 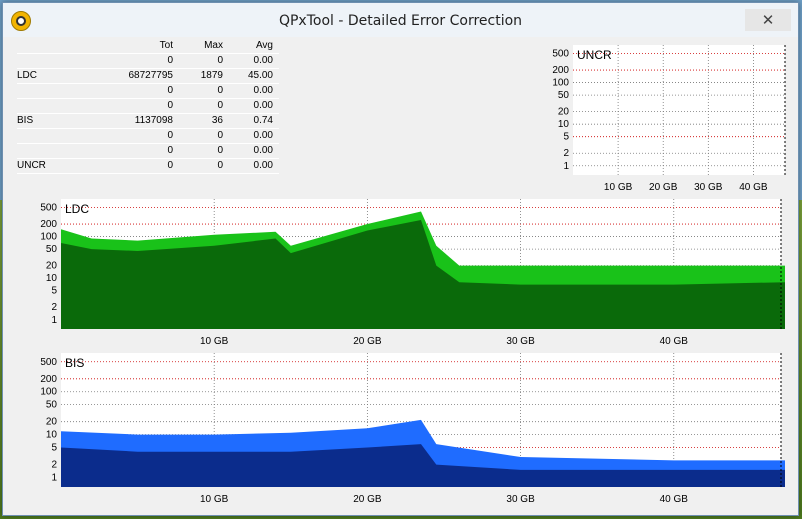 I want to click on stats-row: LDC 68727795 1879 45.00, so click(x=148, y=76).